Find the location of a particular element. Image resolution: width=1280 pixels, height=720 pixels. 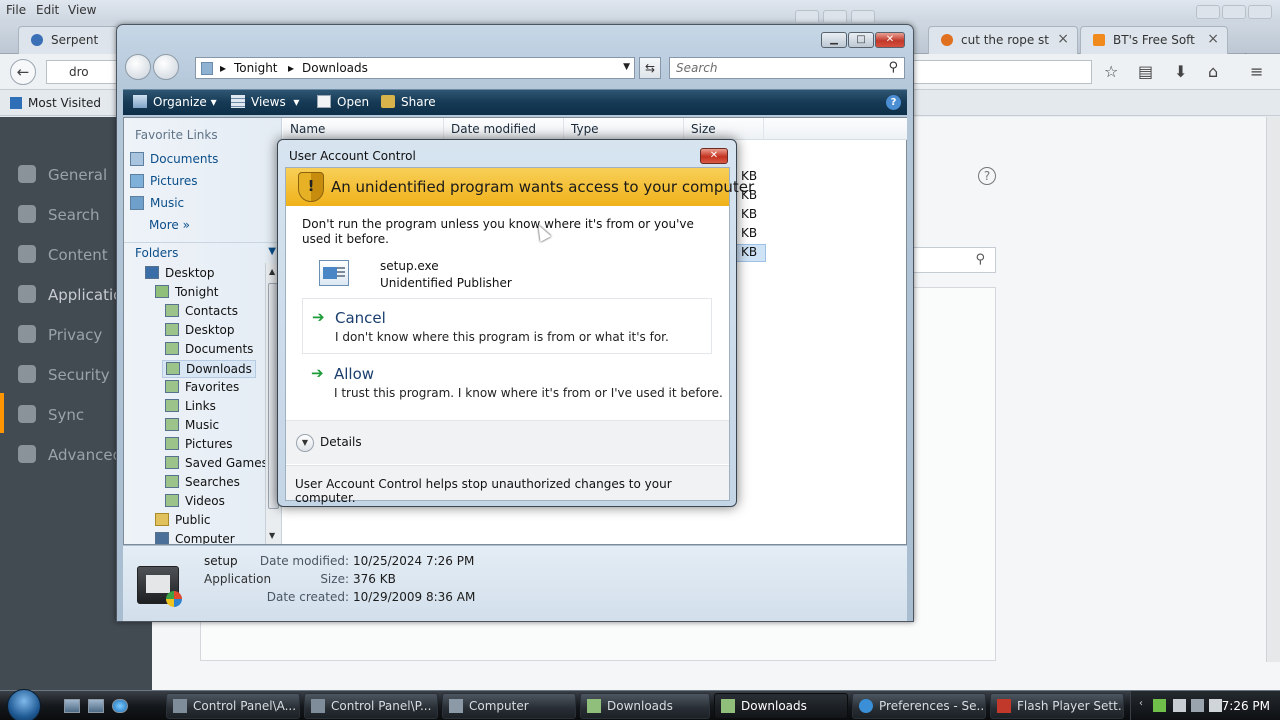

minimize-button is located at coordinates (1208, 12).